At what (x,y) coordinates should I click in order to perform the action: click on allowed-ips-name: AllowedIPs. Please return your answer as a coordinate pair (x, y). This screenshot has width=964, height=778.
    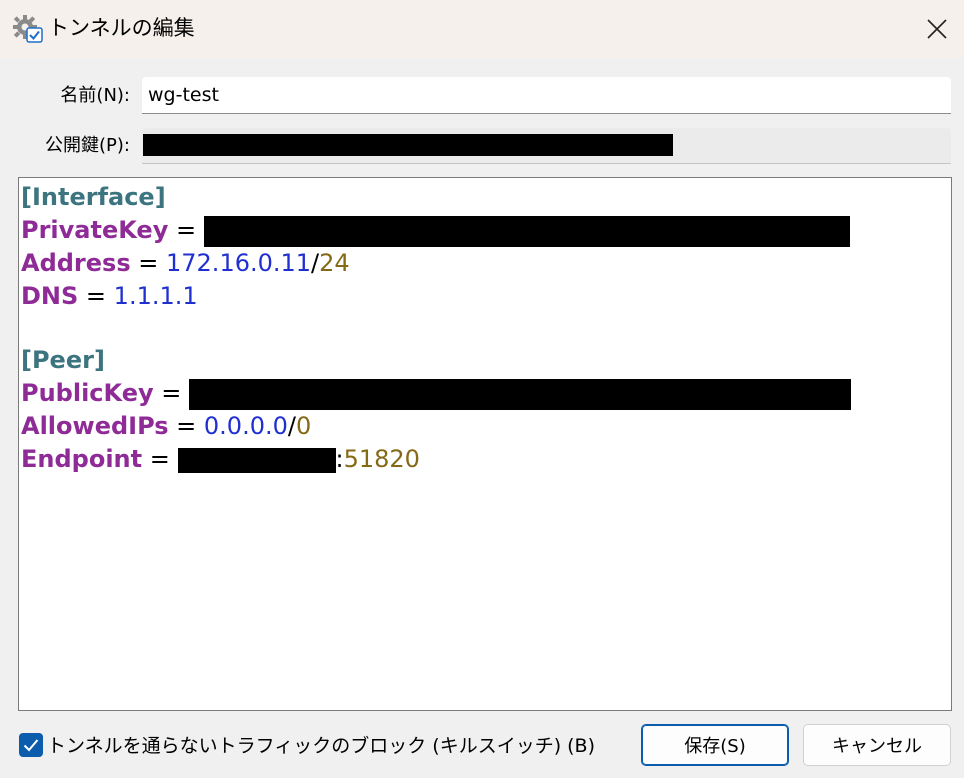
    Looking at the image, I should click on (95, 426).